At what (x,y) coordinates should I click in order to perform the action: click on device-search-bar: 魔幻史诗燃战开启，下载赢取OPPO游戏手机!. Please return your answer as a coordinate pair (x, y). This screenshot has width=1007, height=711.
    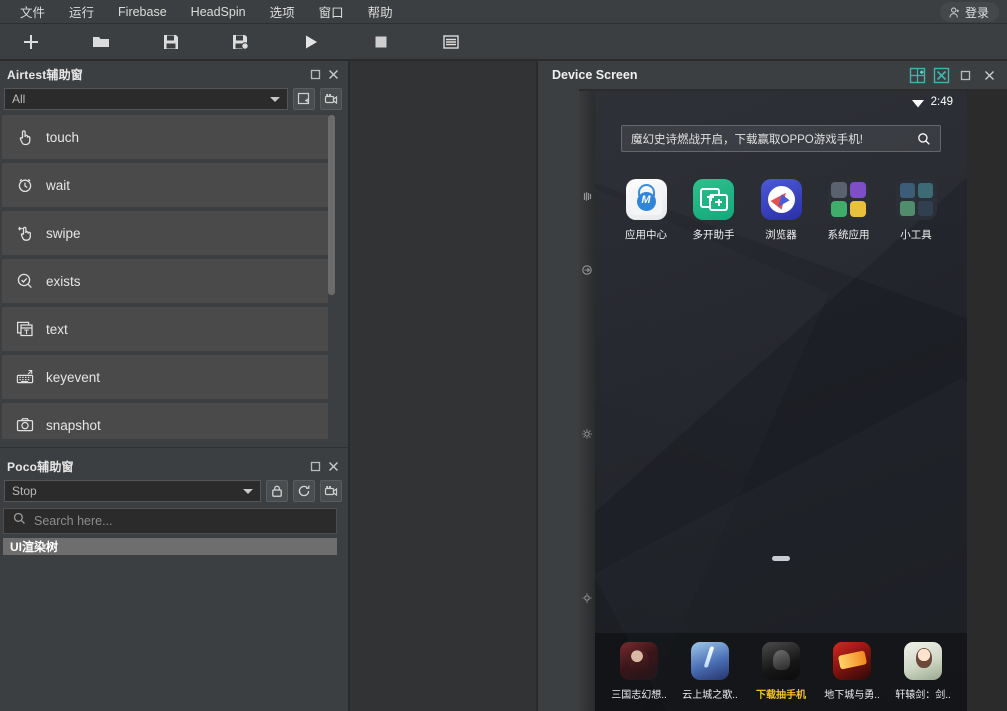
    Looking at the image, I should click on (781, 138).